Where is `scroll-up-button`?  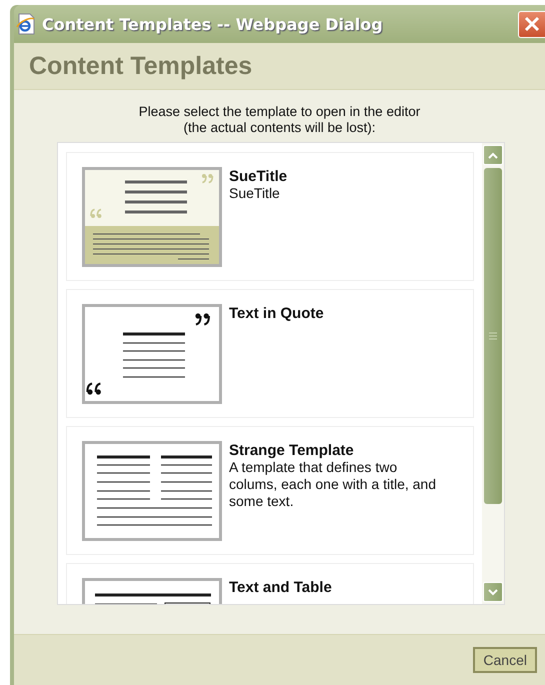
scroll-up-button is located at coordinates (493, 155).